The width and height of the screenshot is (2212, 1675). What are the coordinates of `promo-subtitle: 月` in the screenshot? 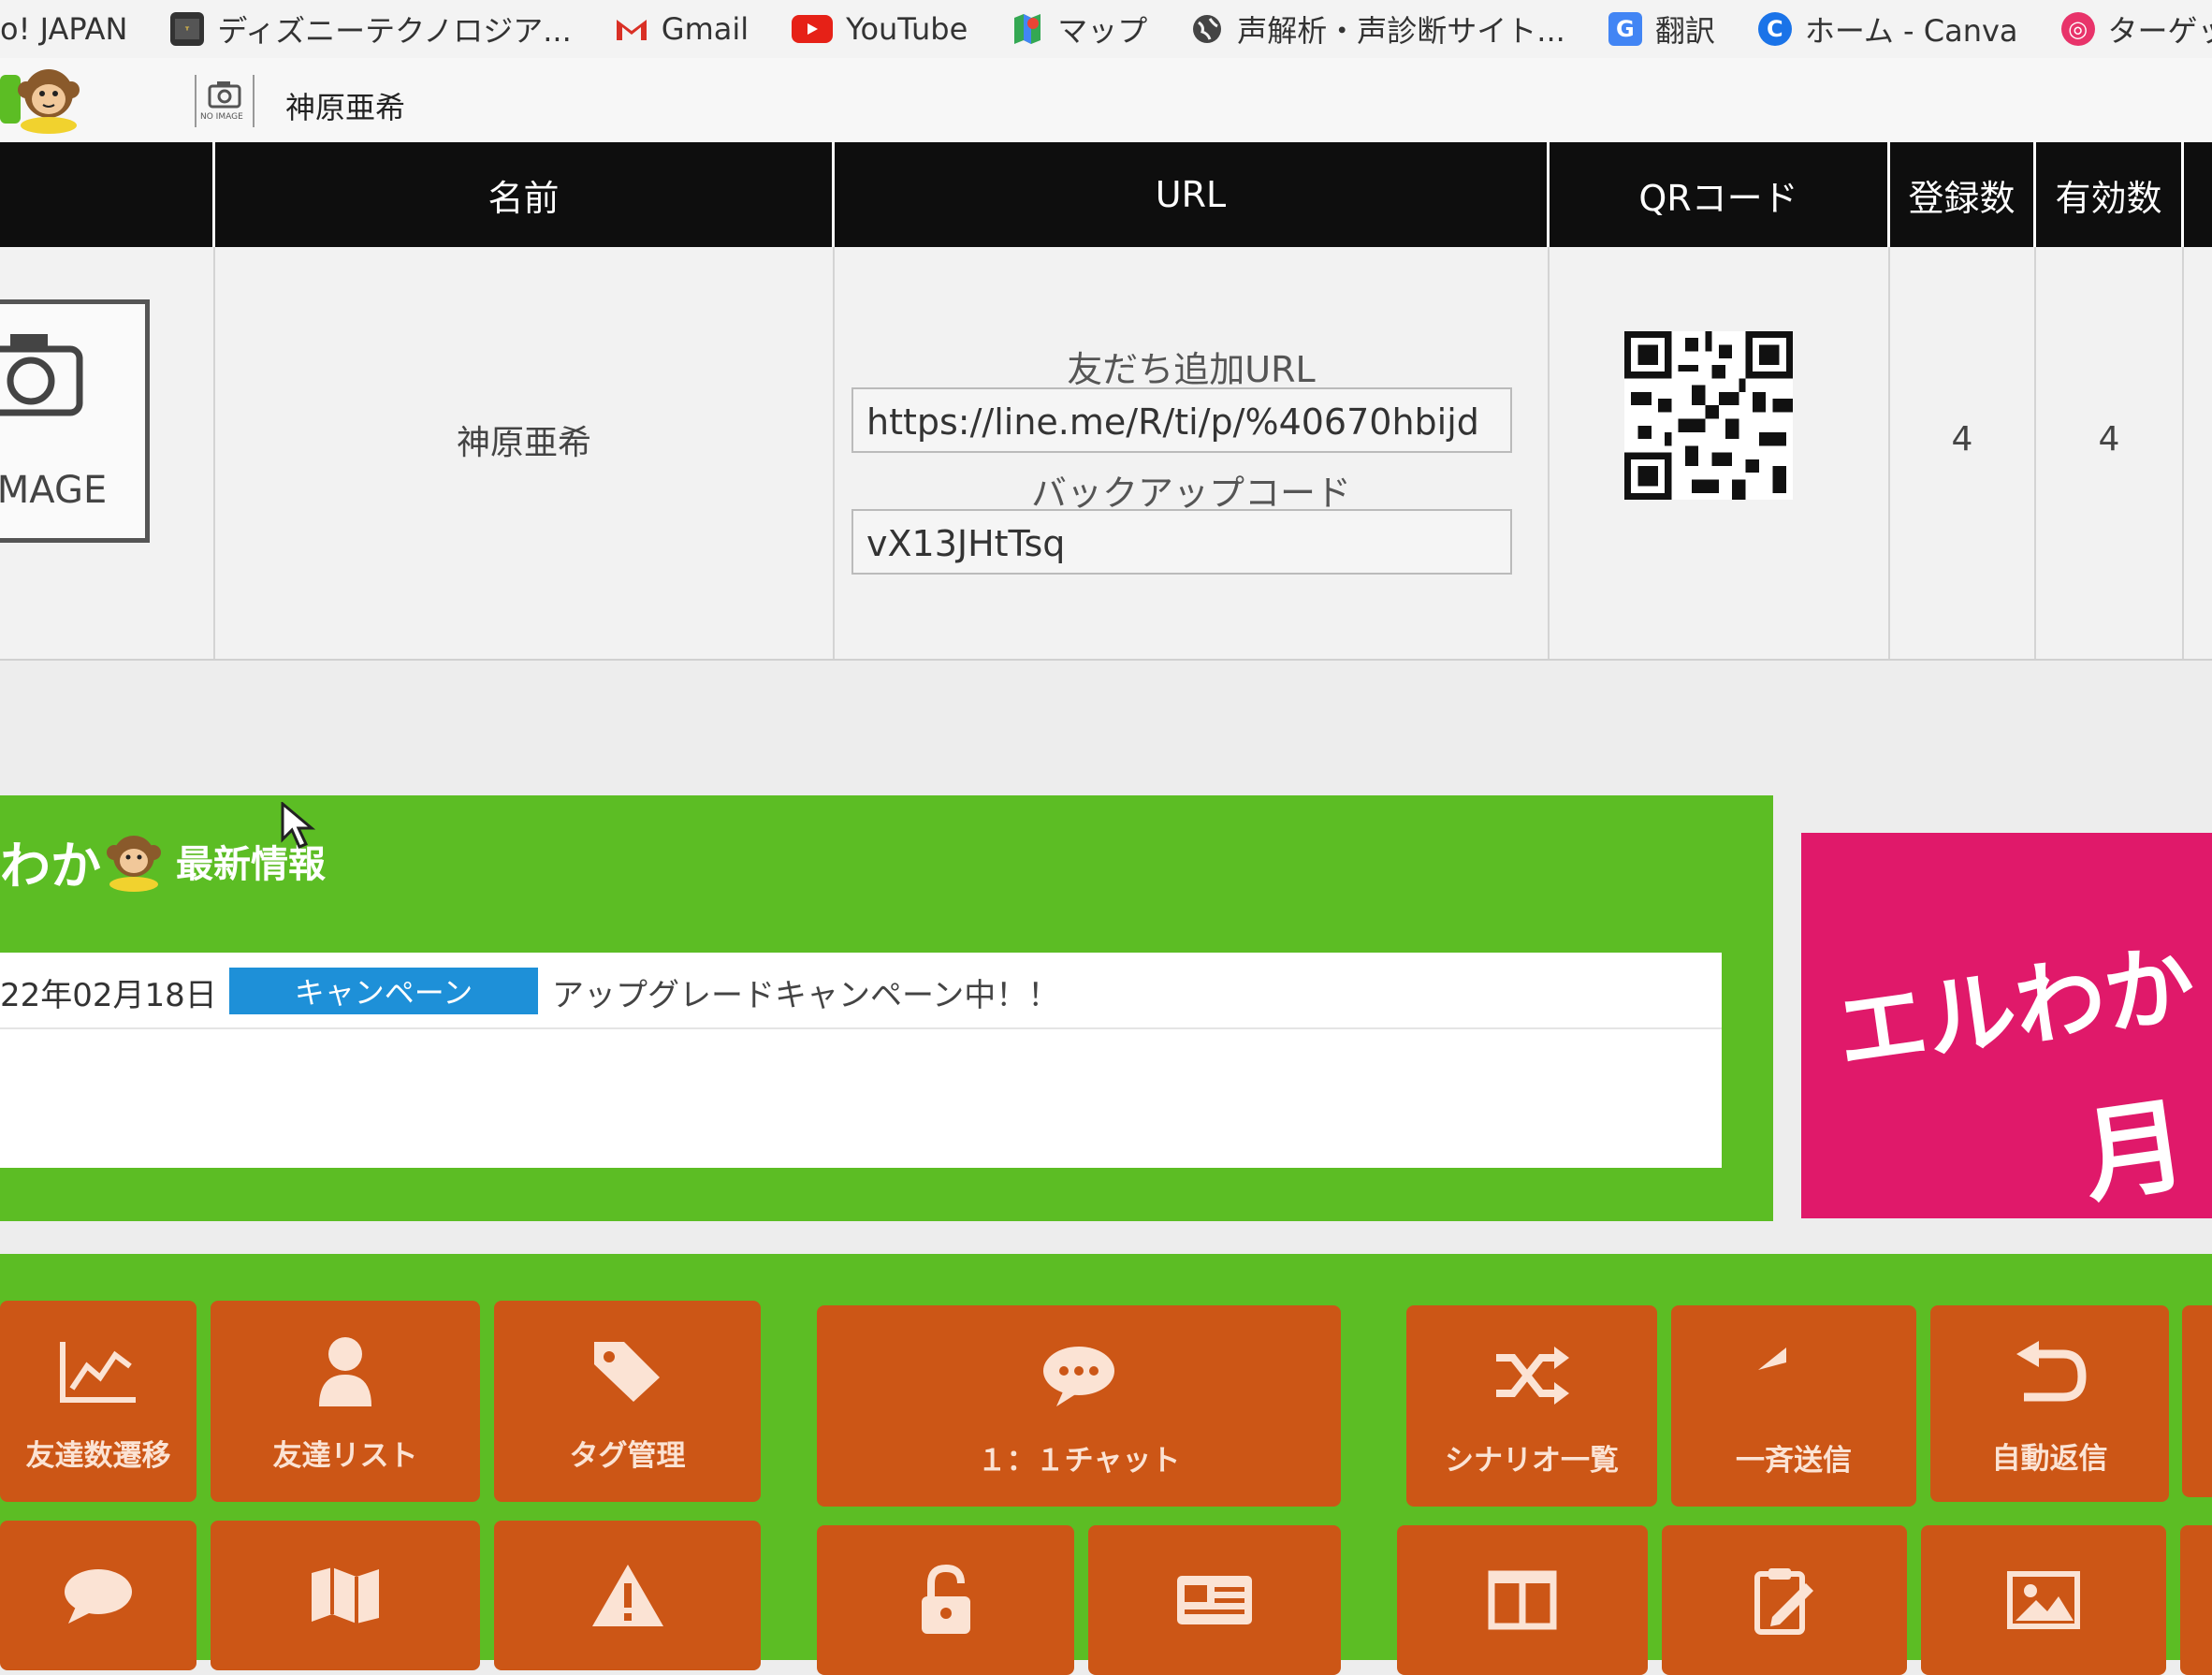 It's located at (2134, 1150).